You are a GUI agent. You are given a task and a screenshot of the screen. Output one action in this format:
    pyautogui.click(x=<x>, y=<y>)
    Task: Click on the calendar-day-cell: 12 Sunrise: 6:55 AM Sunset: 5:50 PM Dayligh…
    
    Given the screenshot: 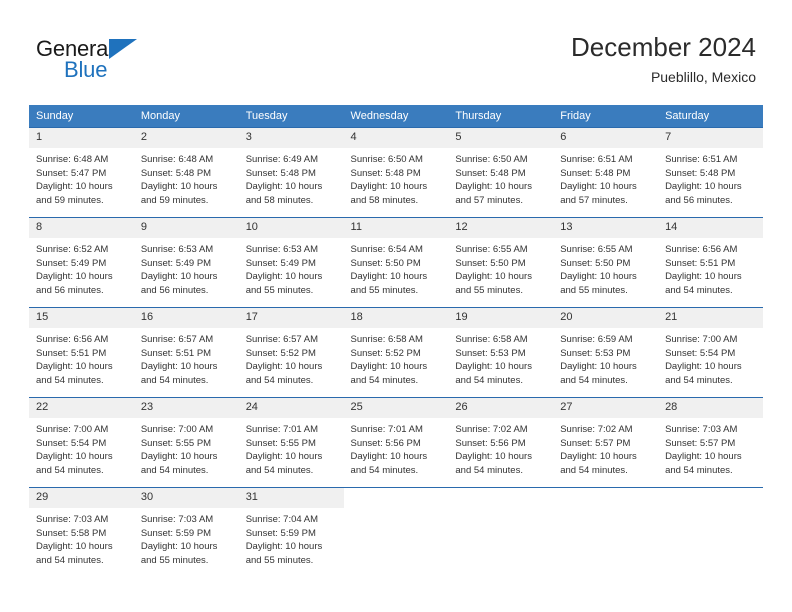 What is the action you would take?
    pyautogui.click(x=501, y=262)
    